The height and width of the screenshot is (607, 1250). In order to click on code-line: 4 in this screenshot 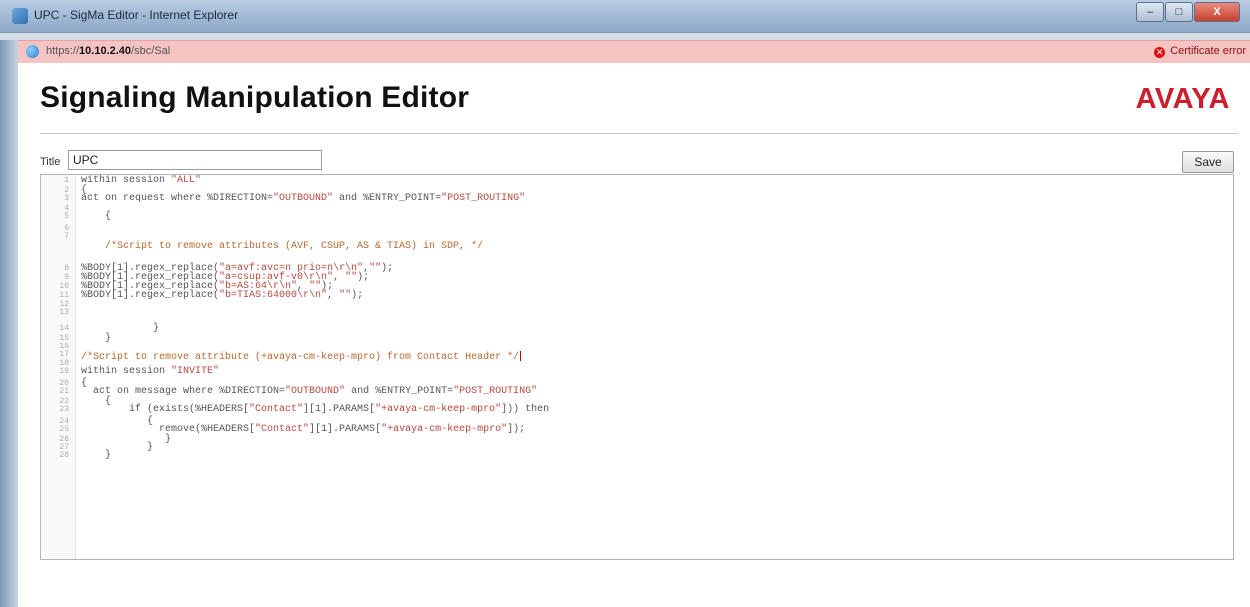, I will do `click(637, 208)`.